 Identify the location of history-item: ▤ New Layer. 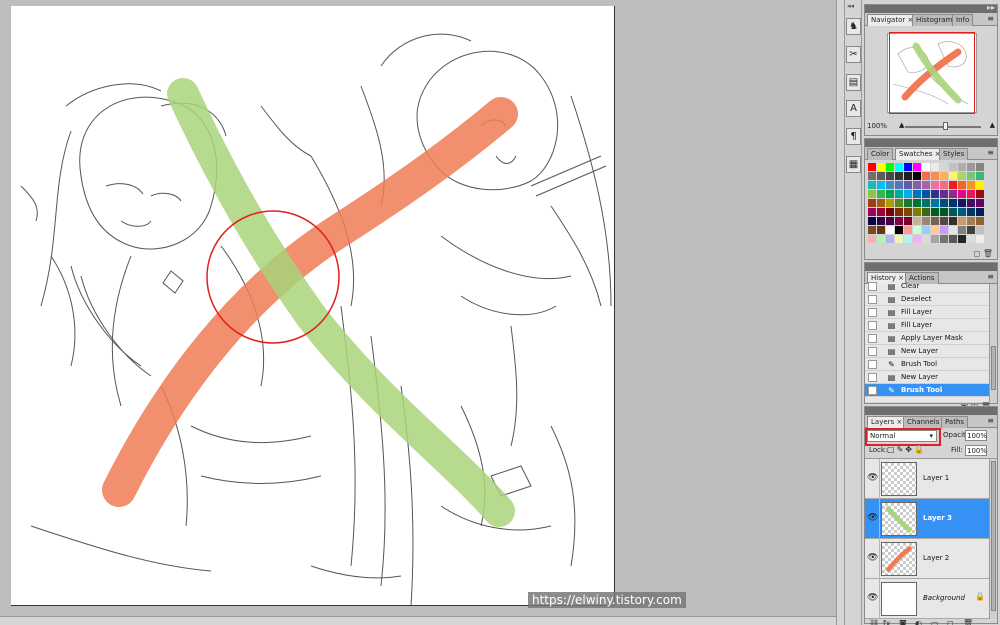
(928, 377).